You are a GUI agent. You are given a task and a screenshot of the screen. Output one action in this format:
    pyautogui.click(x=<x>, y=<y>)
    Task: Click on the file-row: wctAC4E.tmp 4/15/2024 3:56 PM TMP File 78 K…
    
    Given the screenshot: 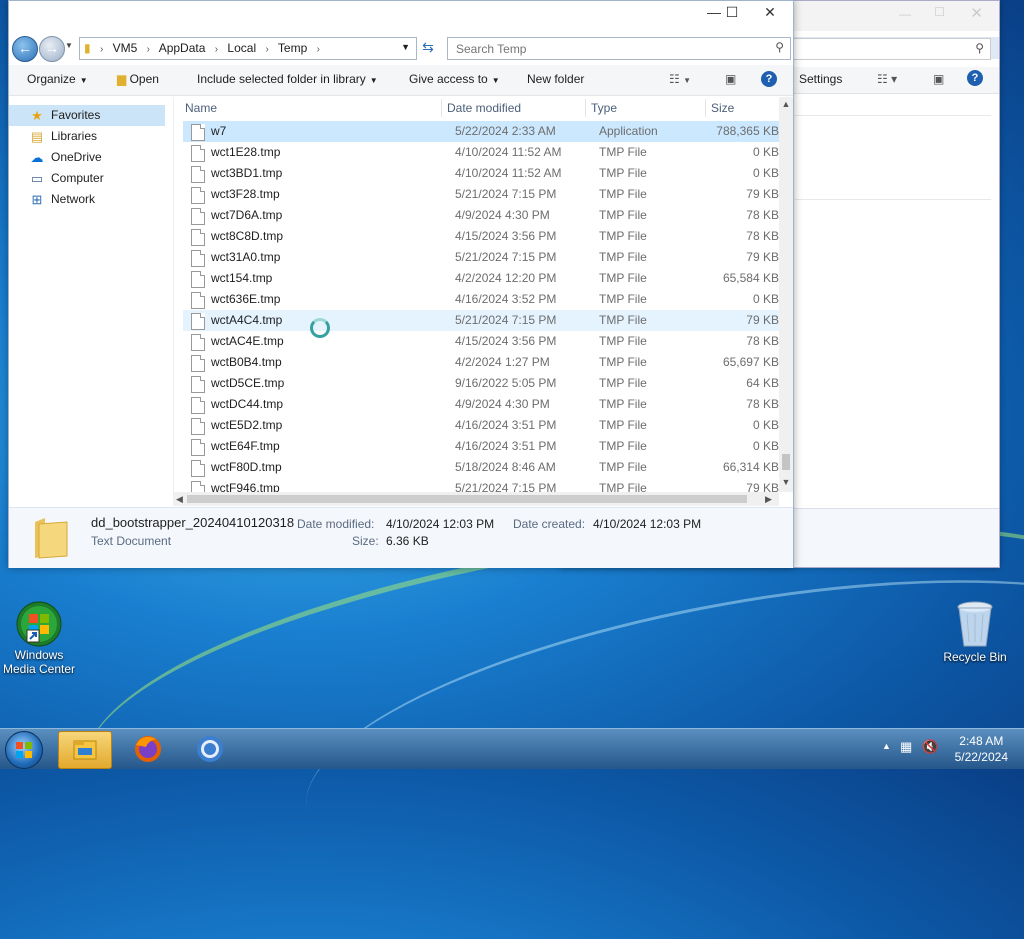 What is the action you would take?
    pyautogui.click(x=481, y=341)
    